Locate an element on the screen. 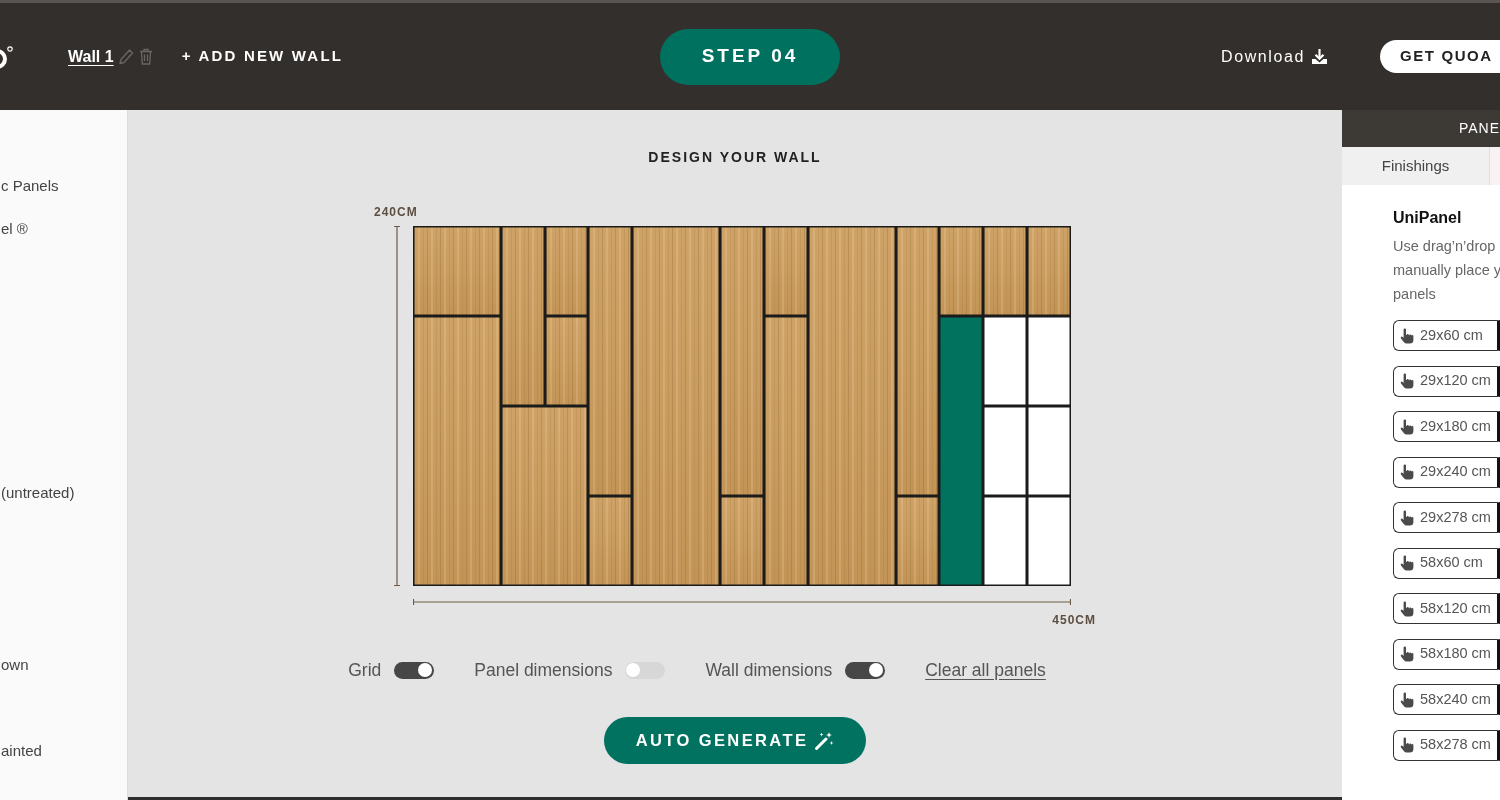 The image size is (1500, 800). panel-size-button: 29x278 cm is located at coordinates (1446, 517).